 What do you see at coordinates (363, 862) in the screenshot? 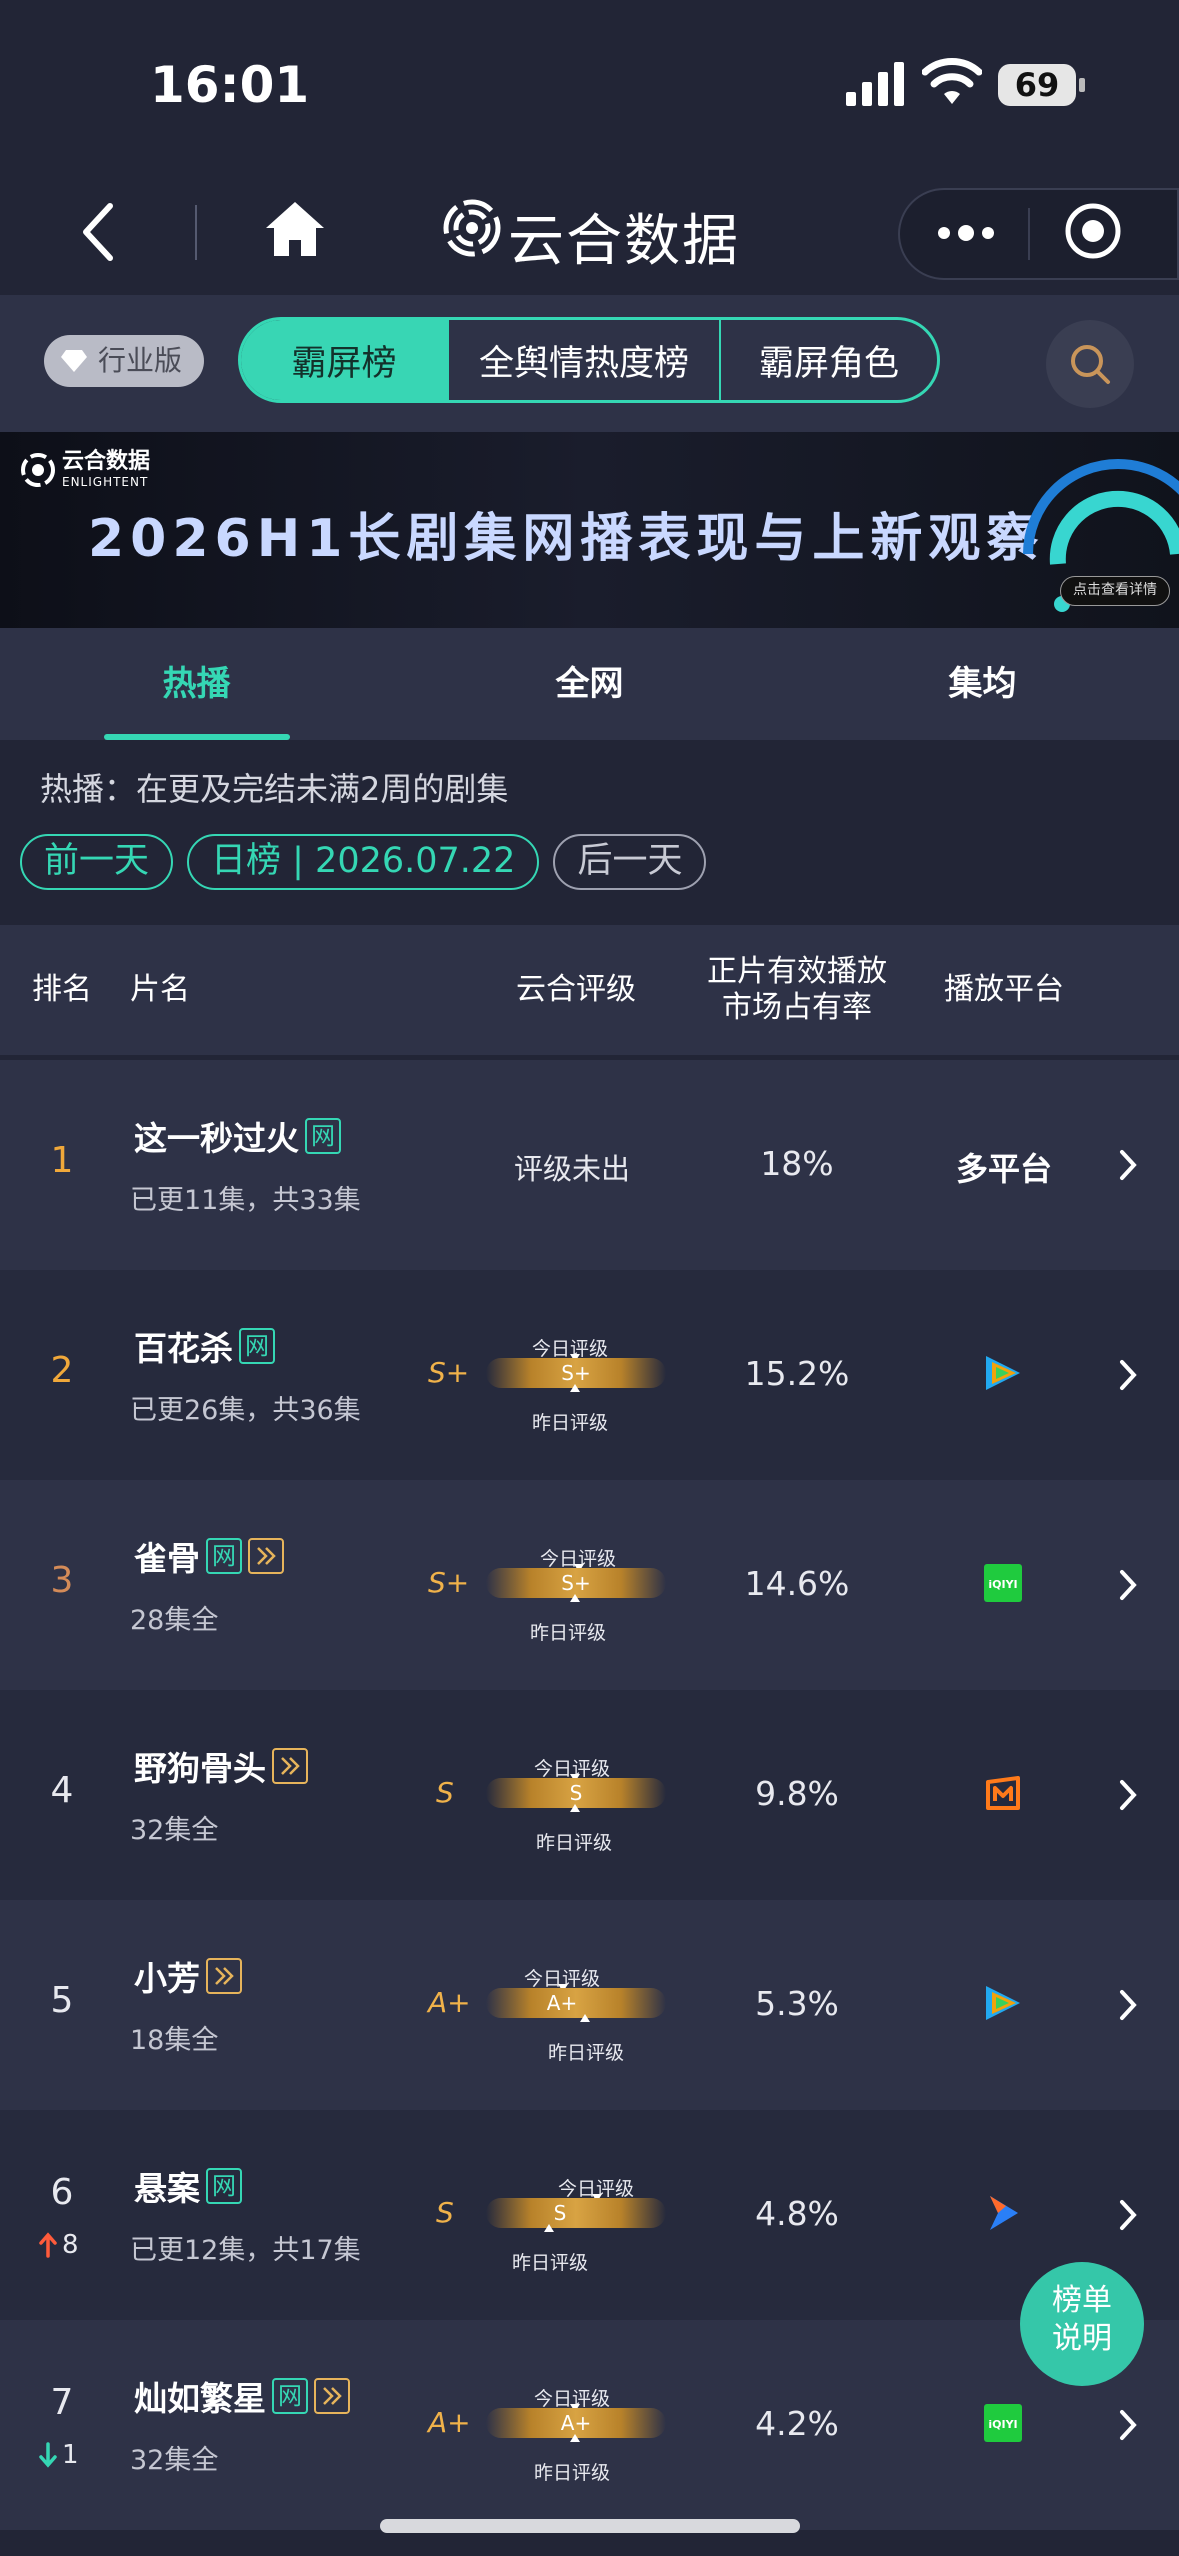
I see `date-picker-button: 日榜 | 2026.07.22` at bounding box center [363, 862].